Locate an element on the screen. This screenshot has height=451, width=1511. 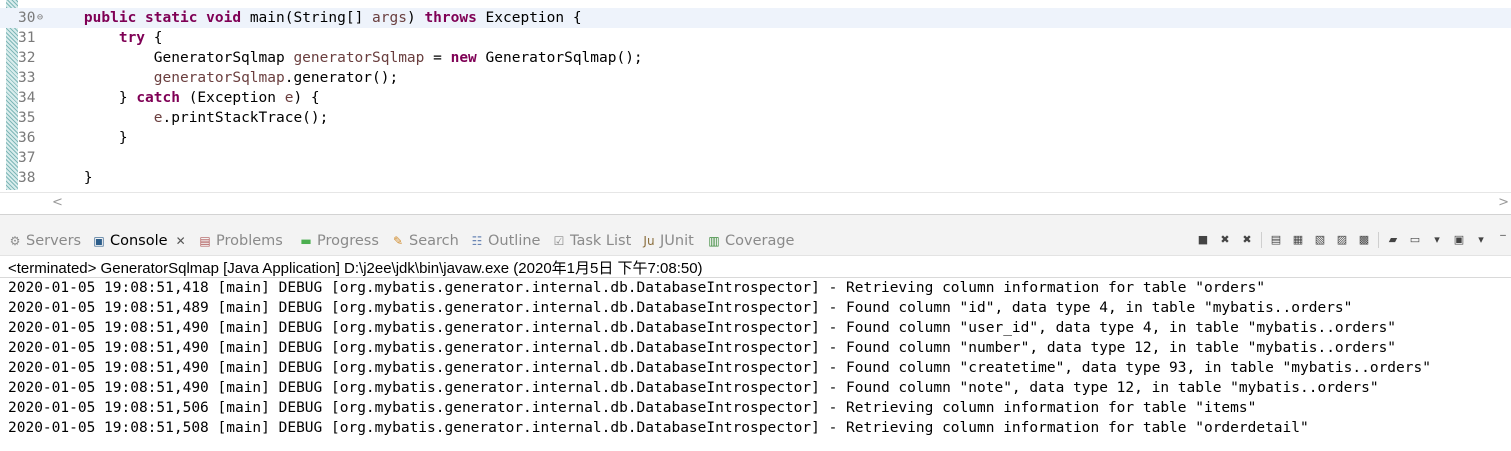
tab-outline: ☷ Outline is located at coordinates (505, 241).